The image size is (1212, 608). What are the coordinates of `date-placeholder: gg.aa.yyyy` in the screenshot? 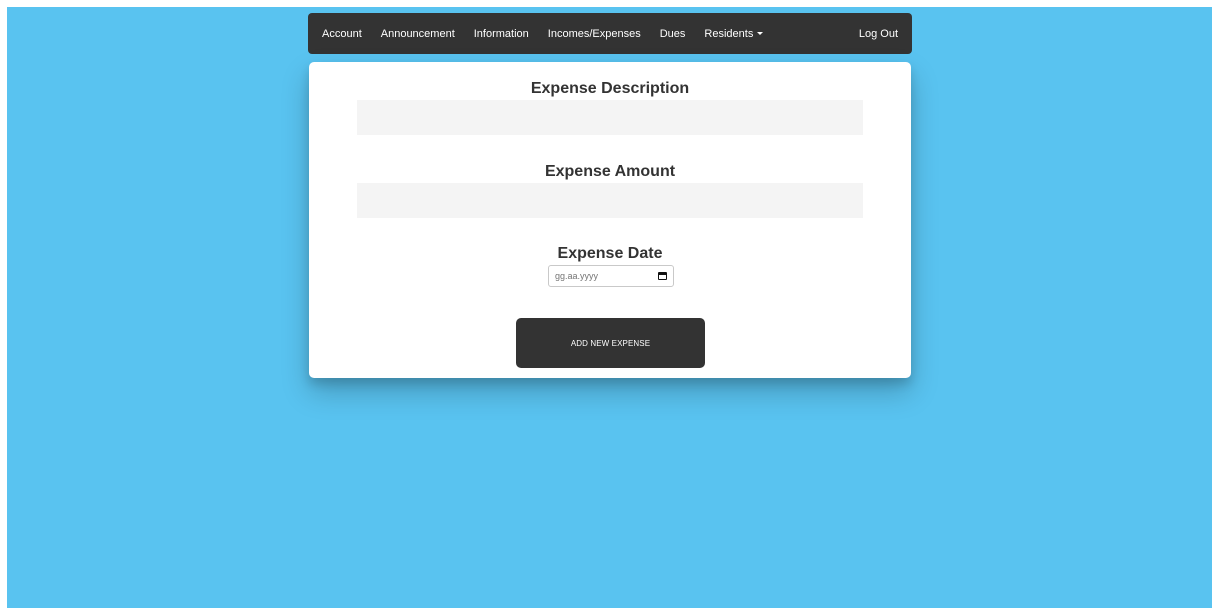 It's located at (577, 276).